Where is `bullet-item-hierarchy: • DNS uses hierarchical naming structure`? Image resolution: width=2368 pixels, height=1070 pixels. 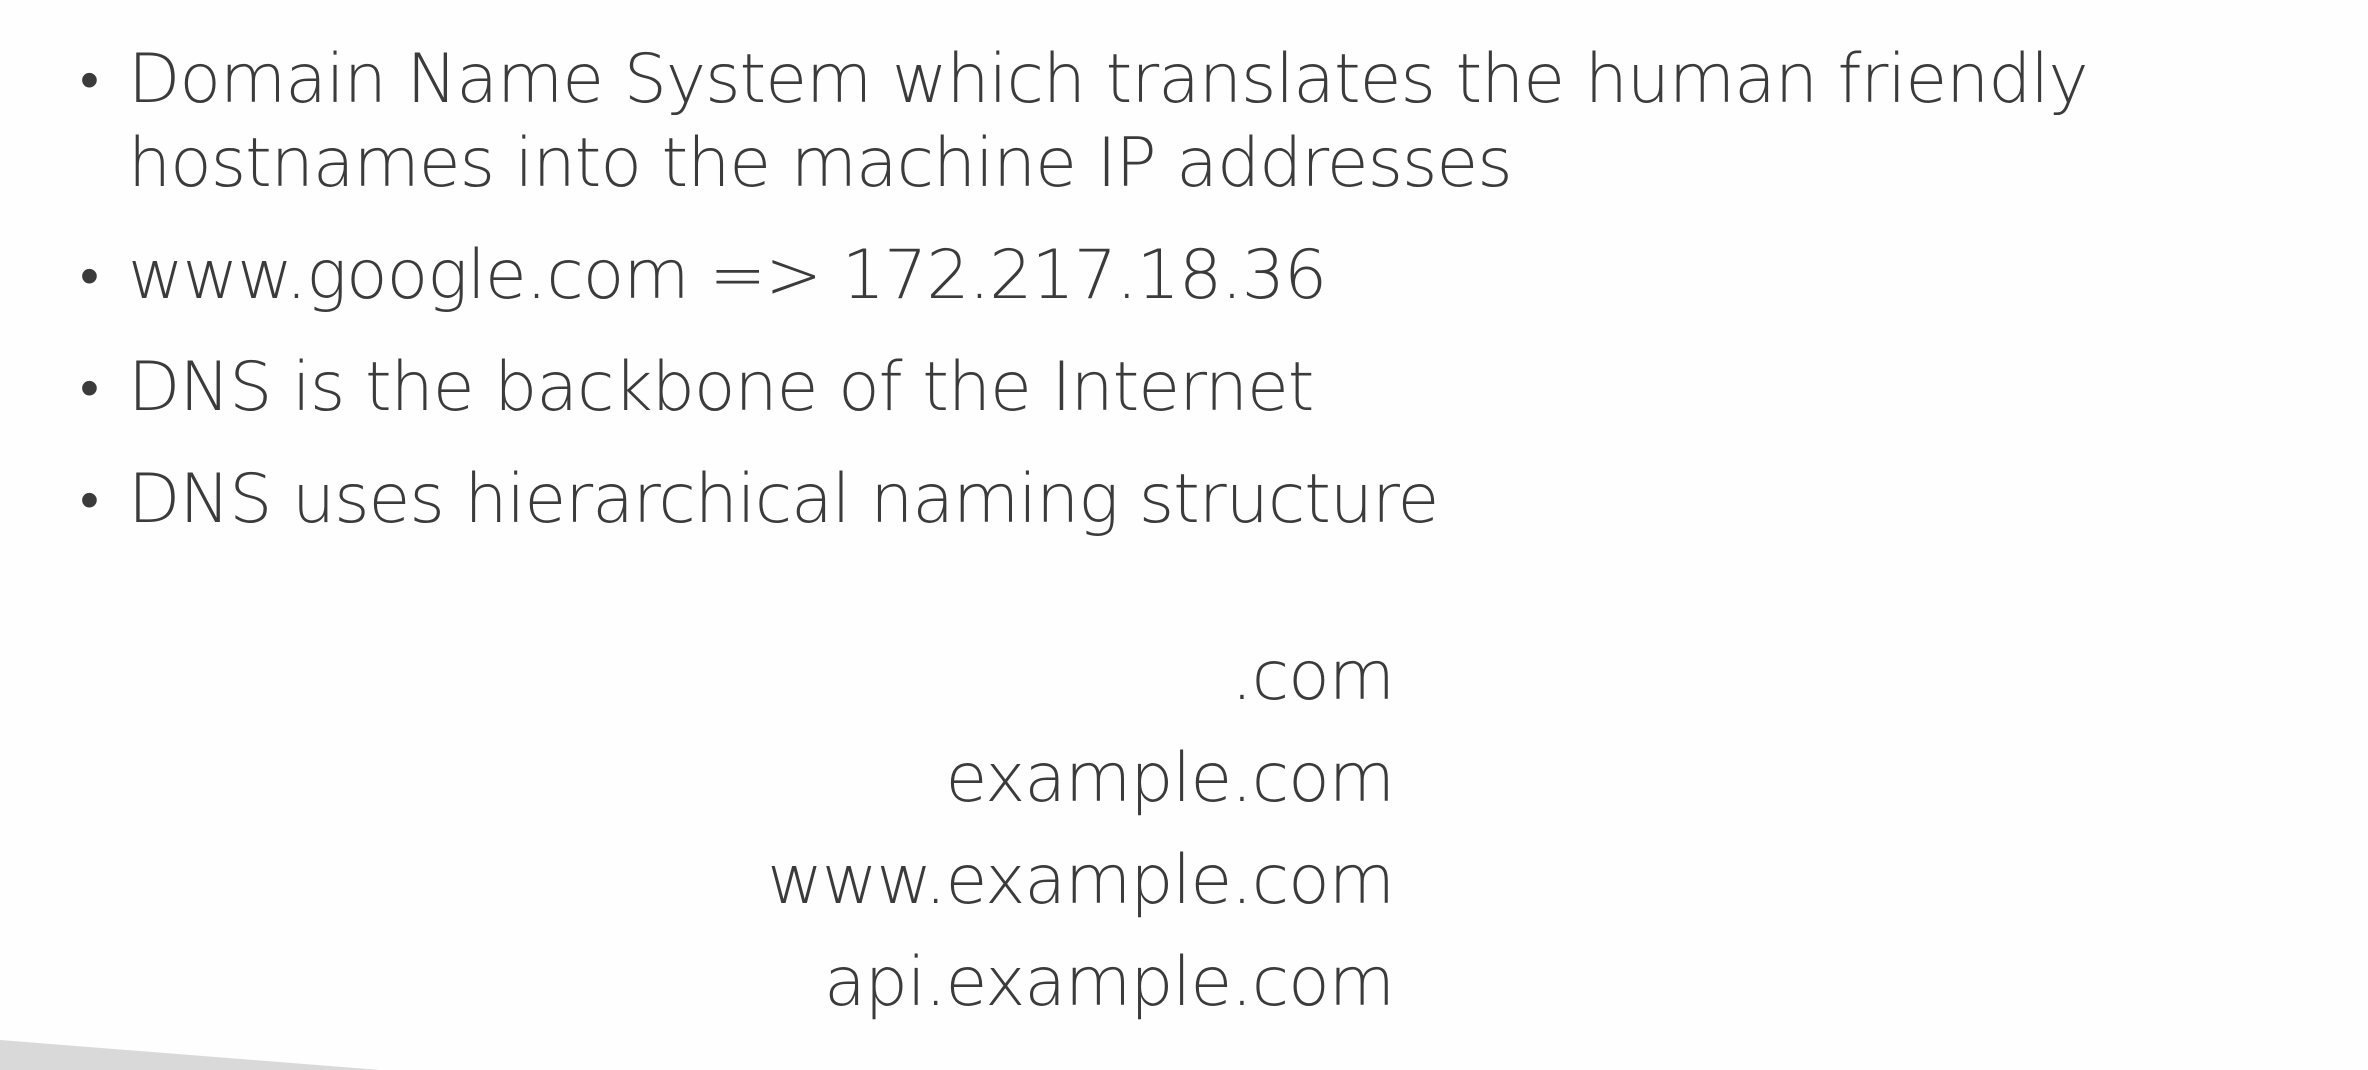 bullet-item-hierarchy: • DNS uses hierarchical naming structure is located at coordinates (1194, 500).